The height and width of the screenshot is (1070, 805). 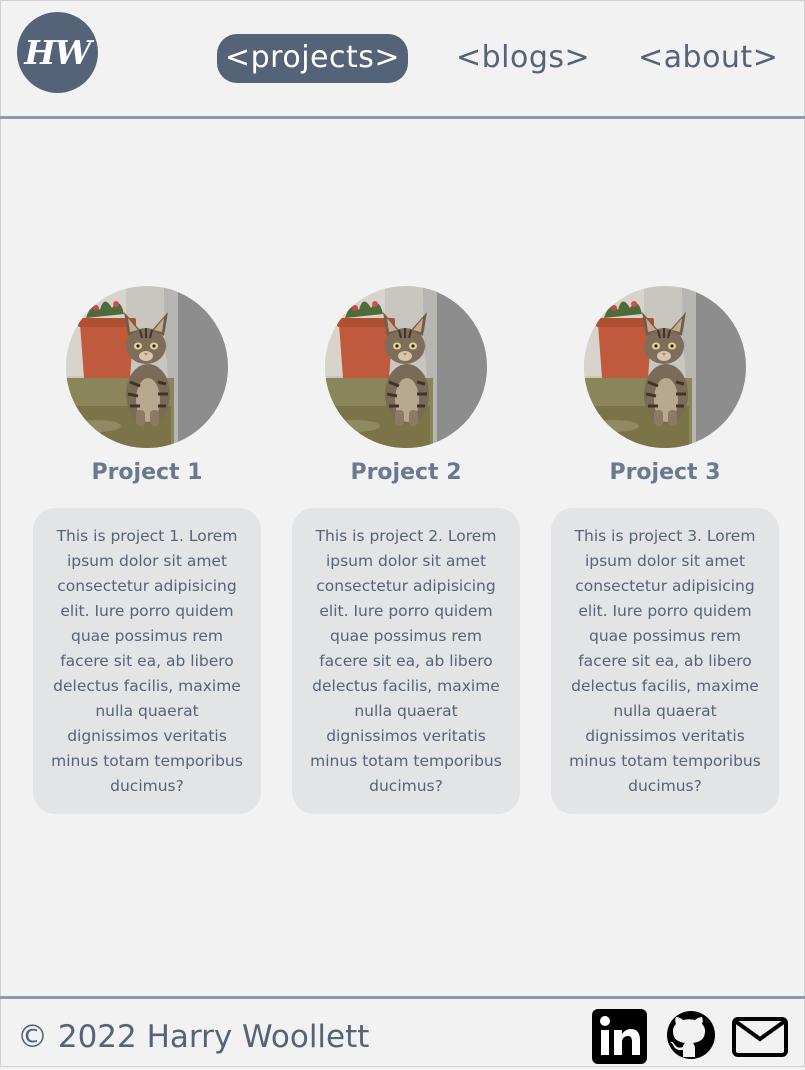 What do you see at coordinates (708, 58) in the screenshot?
I see `nav-about-link: <about>` at bounding box center [708, 58].